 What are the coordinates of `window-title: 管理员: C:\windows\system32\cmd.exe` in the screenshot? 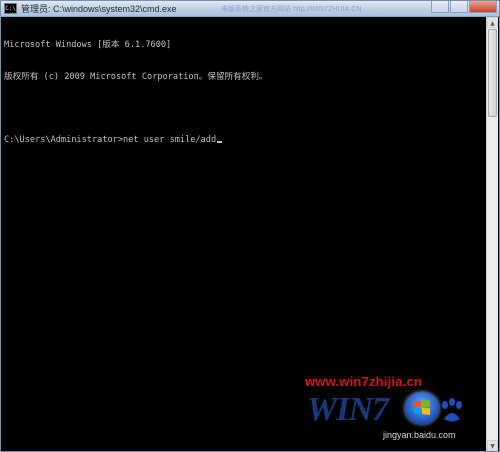 It's located at (99, 9).